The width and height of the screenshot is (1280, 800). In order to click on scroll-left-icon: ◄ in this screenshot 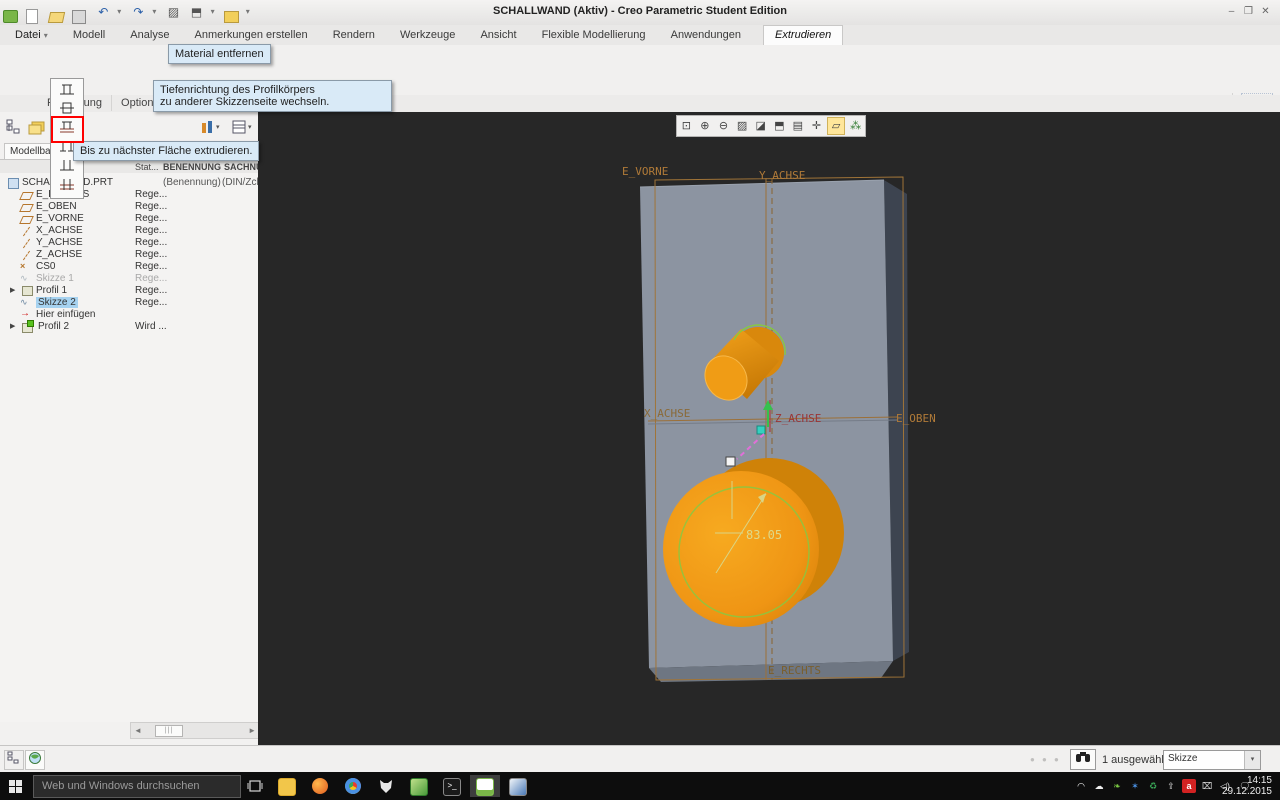, I will do `click(138, 730)`.